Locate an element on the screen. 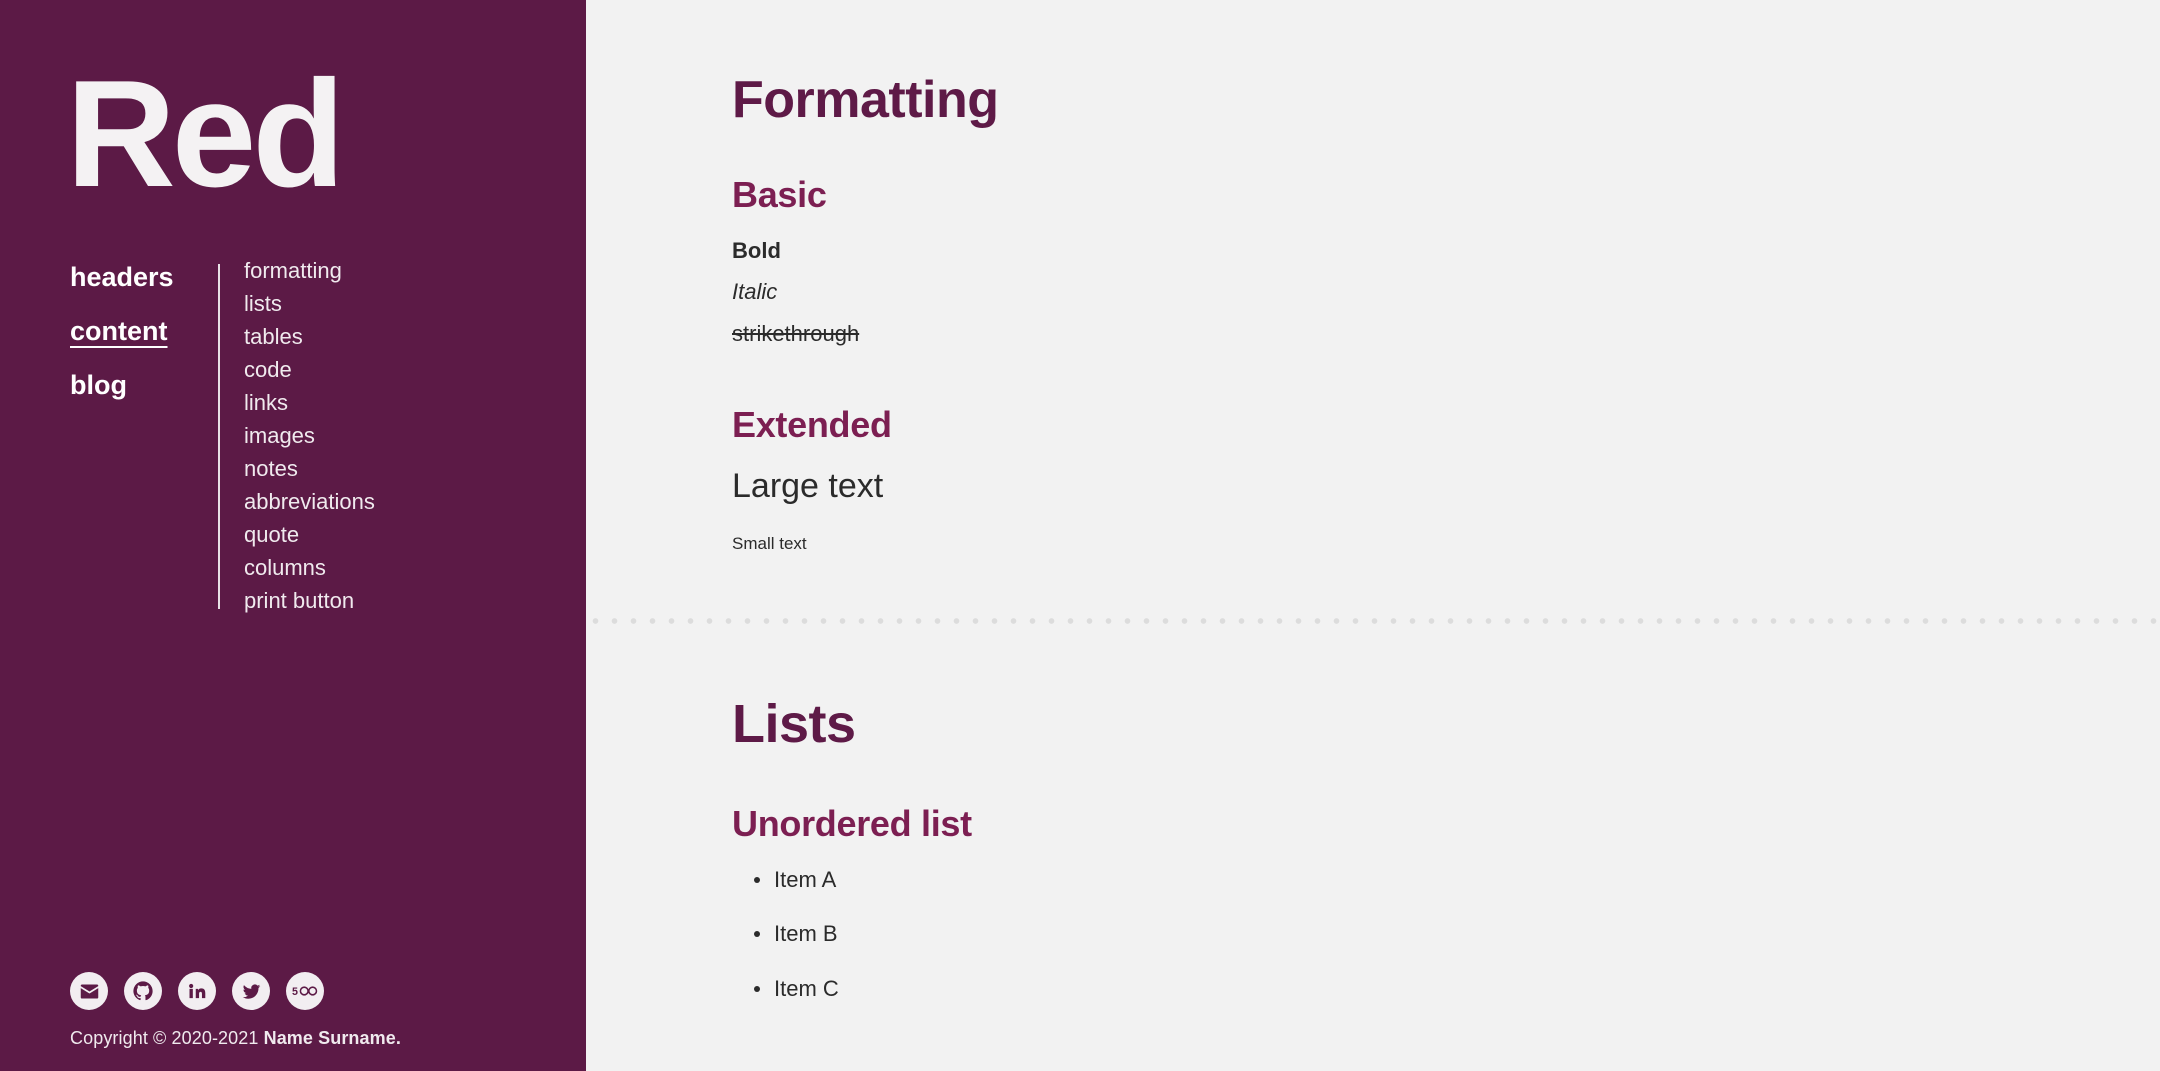  subnav-item-tables: tables is located at coordinates (309, 337).